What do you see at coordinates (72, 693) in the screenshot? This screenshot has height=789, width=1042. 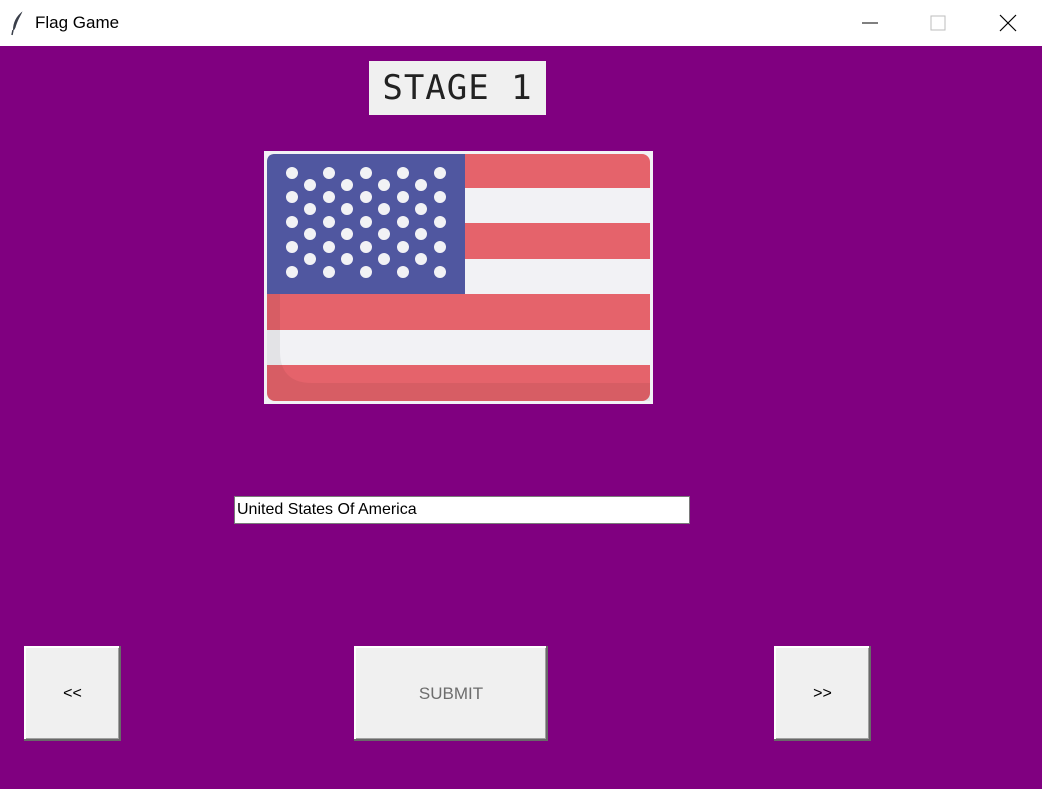 I see `previous-button: <<` at bounding box center [72, 693].